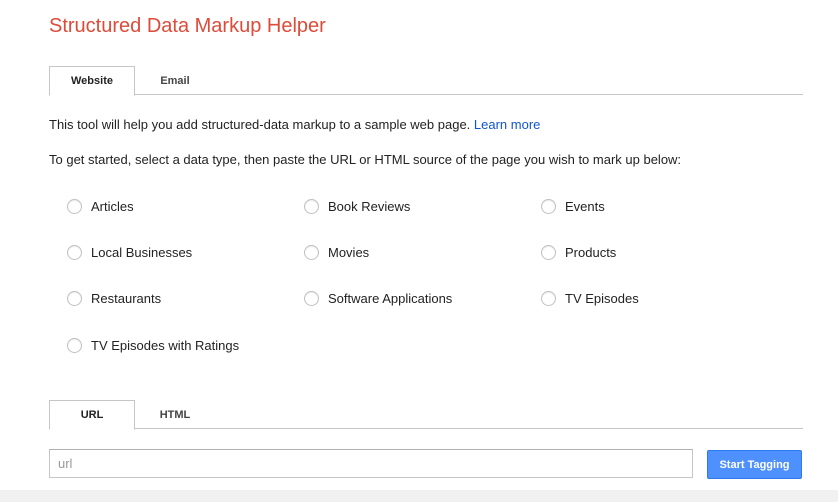  What do you see at coordinates (426, 81) in the screenshot?
I see `source-tabs: Website Email` at bounding box center [426, 81].